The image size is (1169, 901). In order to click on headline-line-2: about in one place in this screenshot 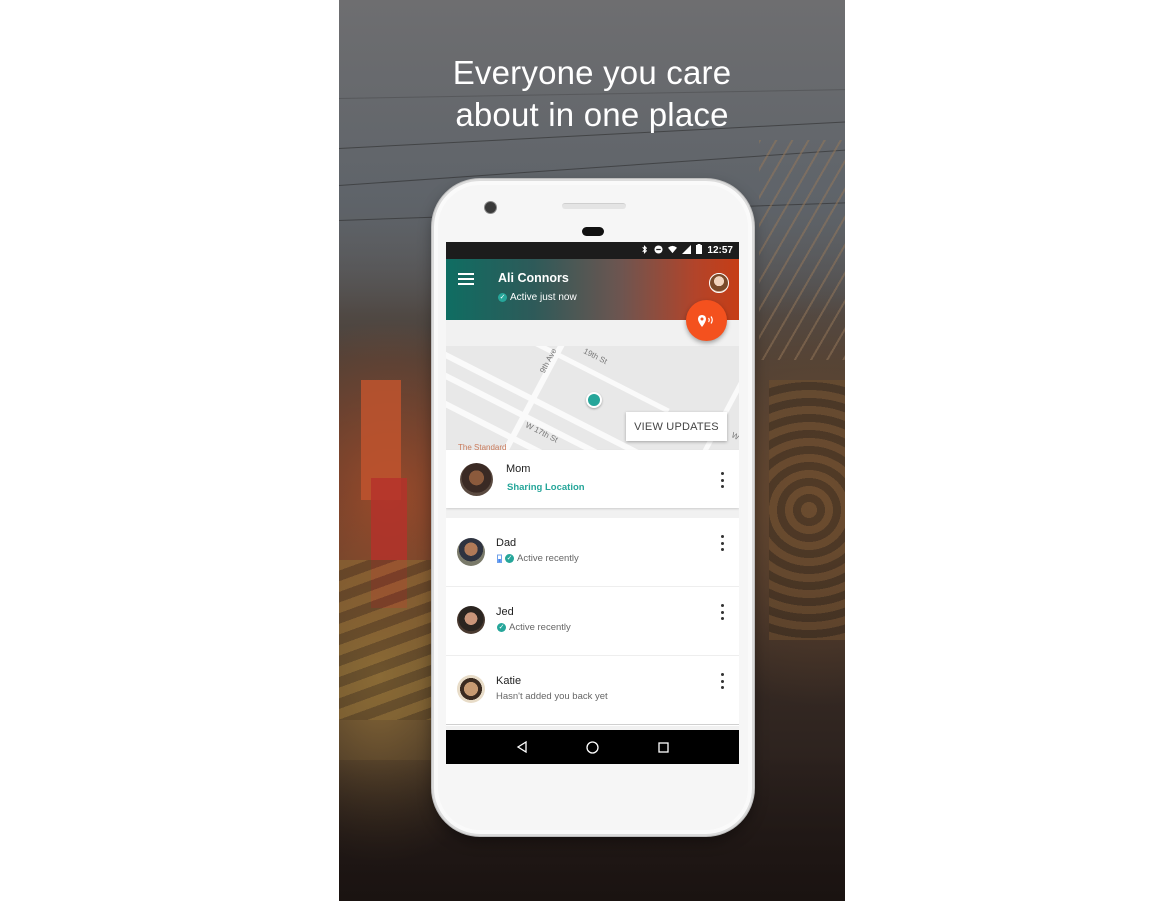, I will do `click(592, 114)`.